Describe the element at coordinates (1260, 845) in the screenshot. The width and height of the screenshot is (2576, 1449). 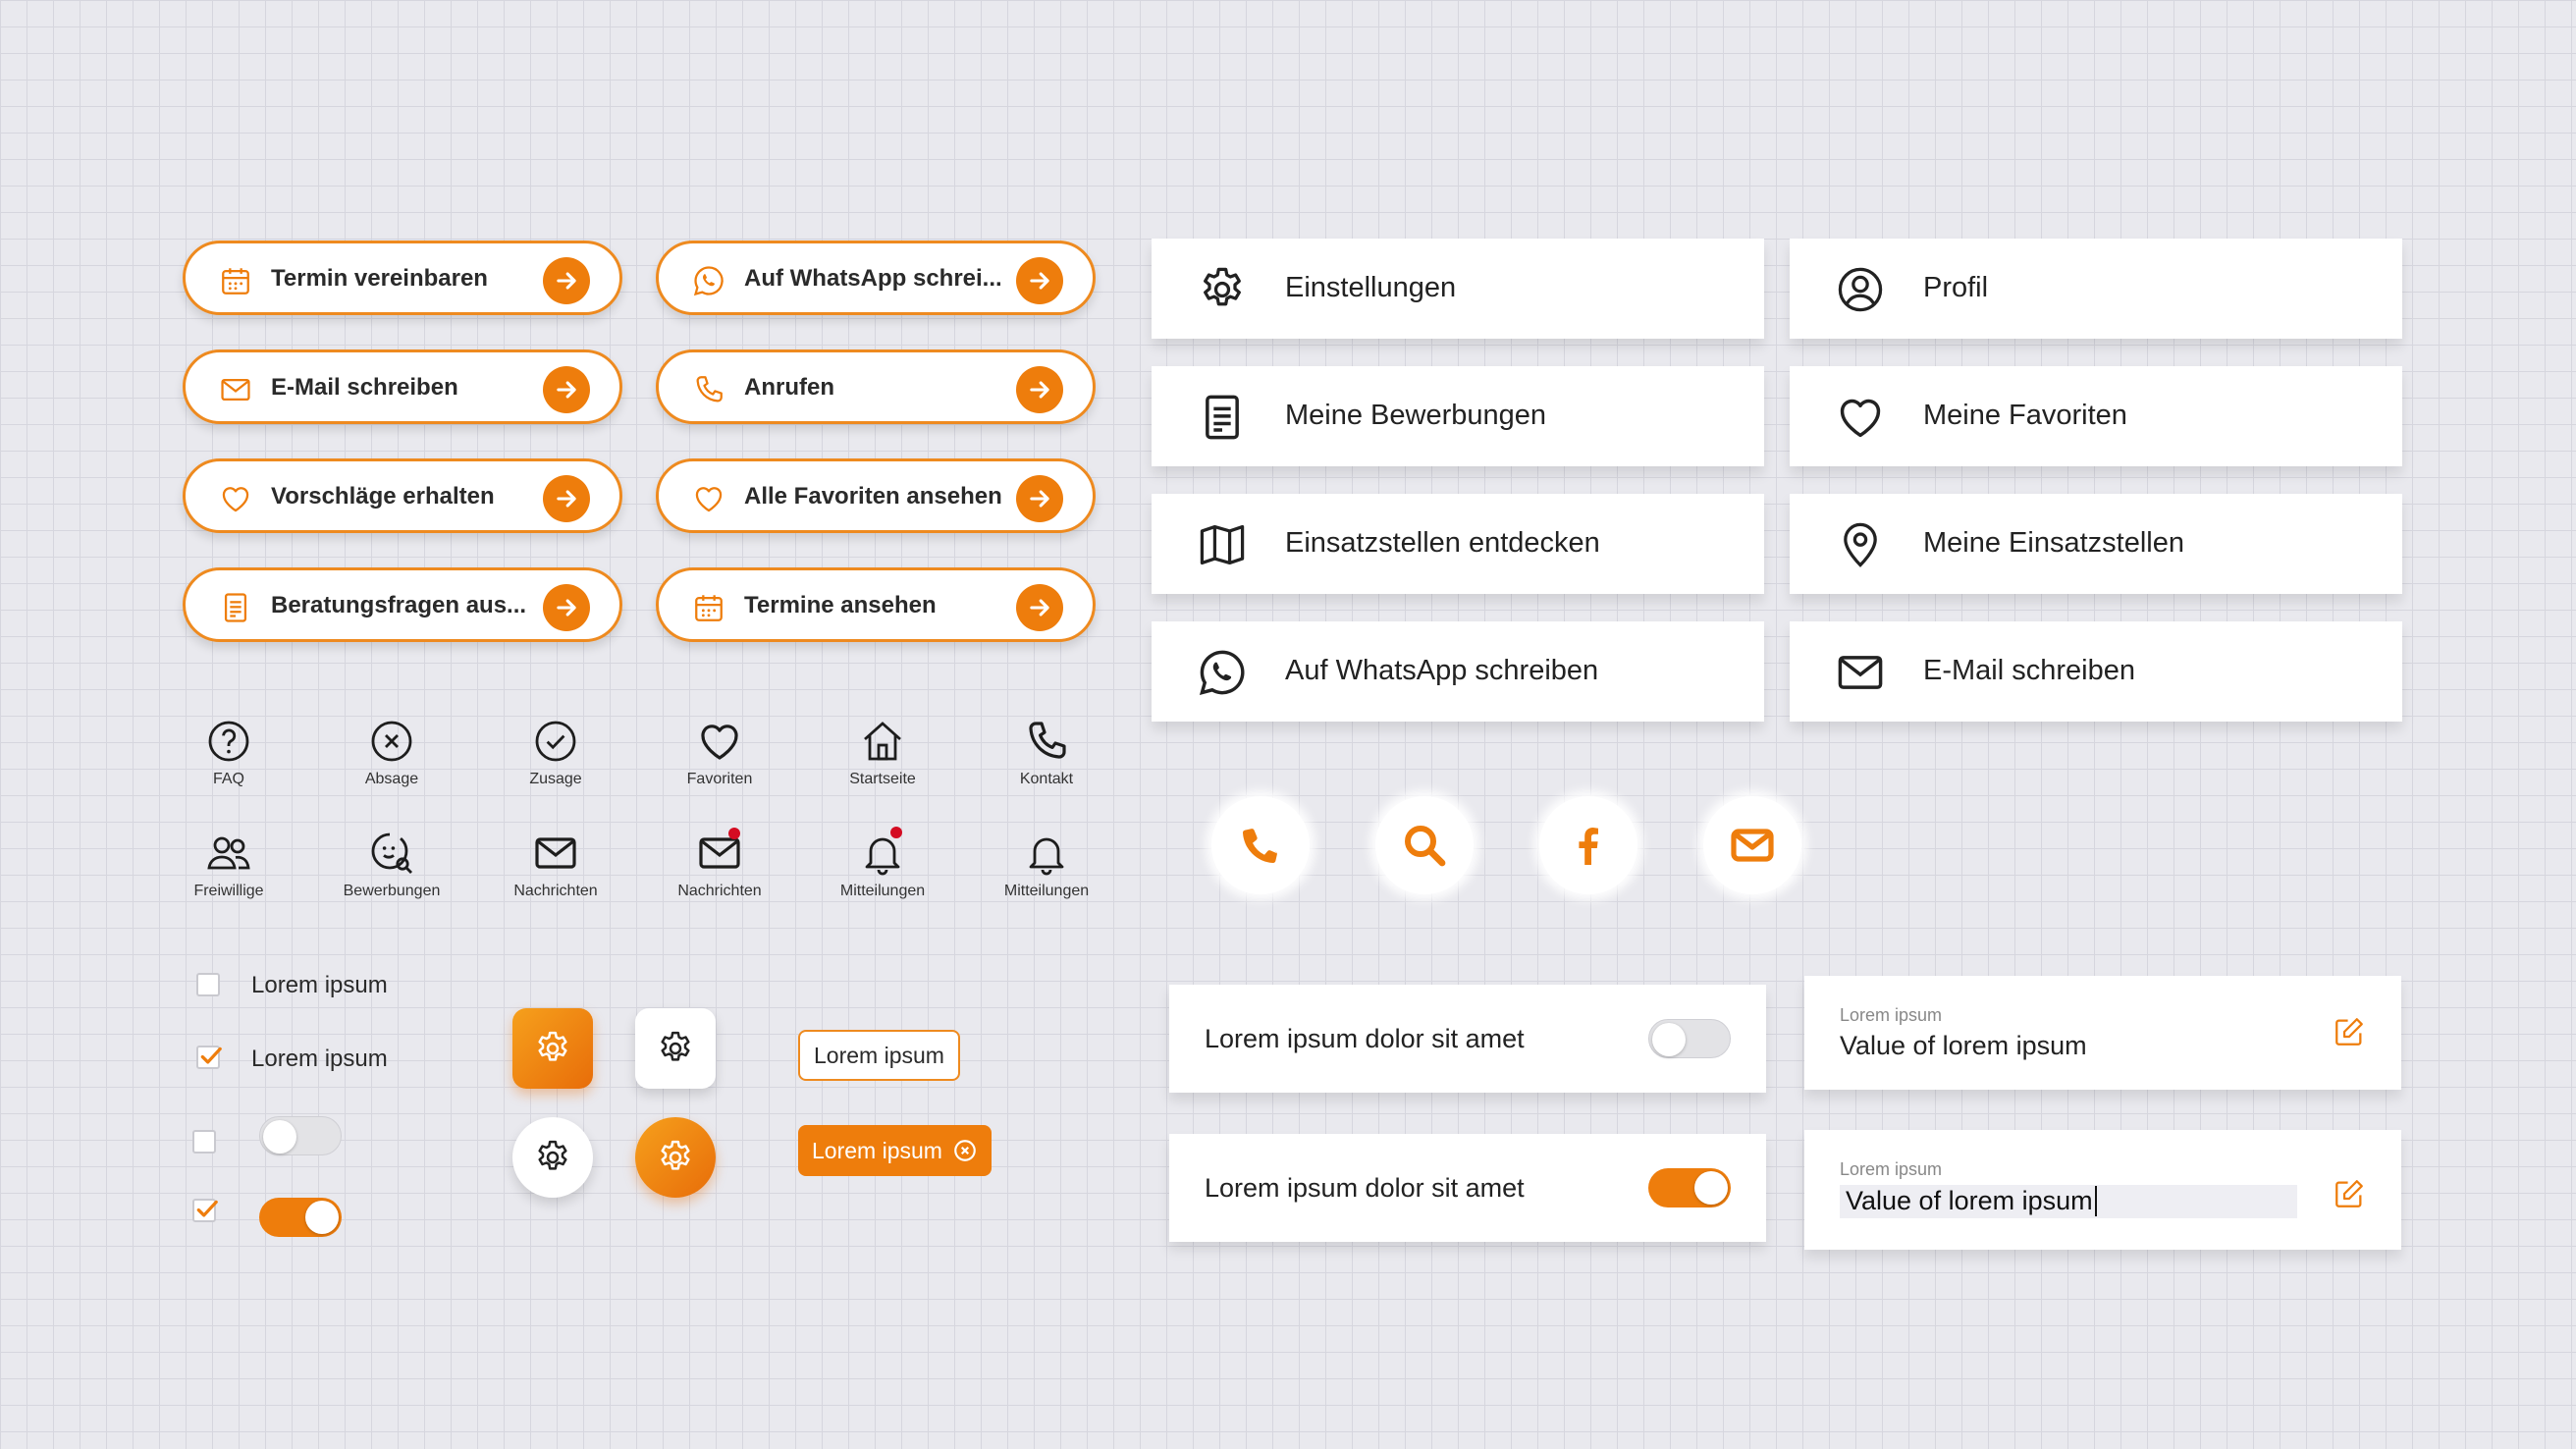
I see `social-phone-button` at that location.